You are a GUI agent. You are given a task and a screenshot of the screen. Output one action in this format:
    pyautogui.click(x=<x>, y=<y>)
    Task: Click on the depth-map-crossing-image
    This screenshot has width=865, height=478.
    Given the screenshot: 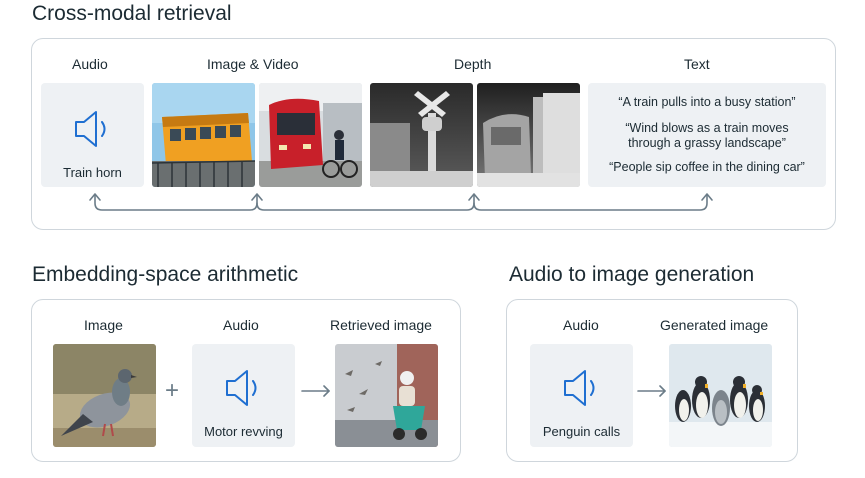 What is the action you would take?
    pyautogui.click(x=421, y=135)
    